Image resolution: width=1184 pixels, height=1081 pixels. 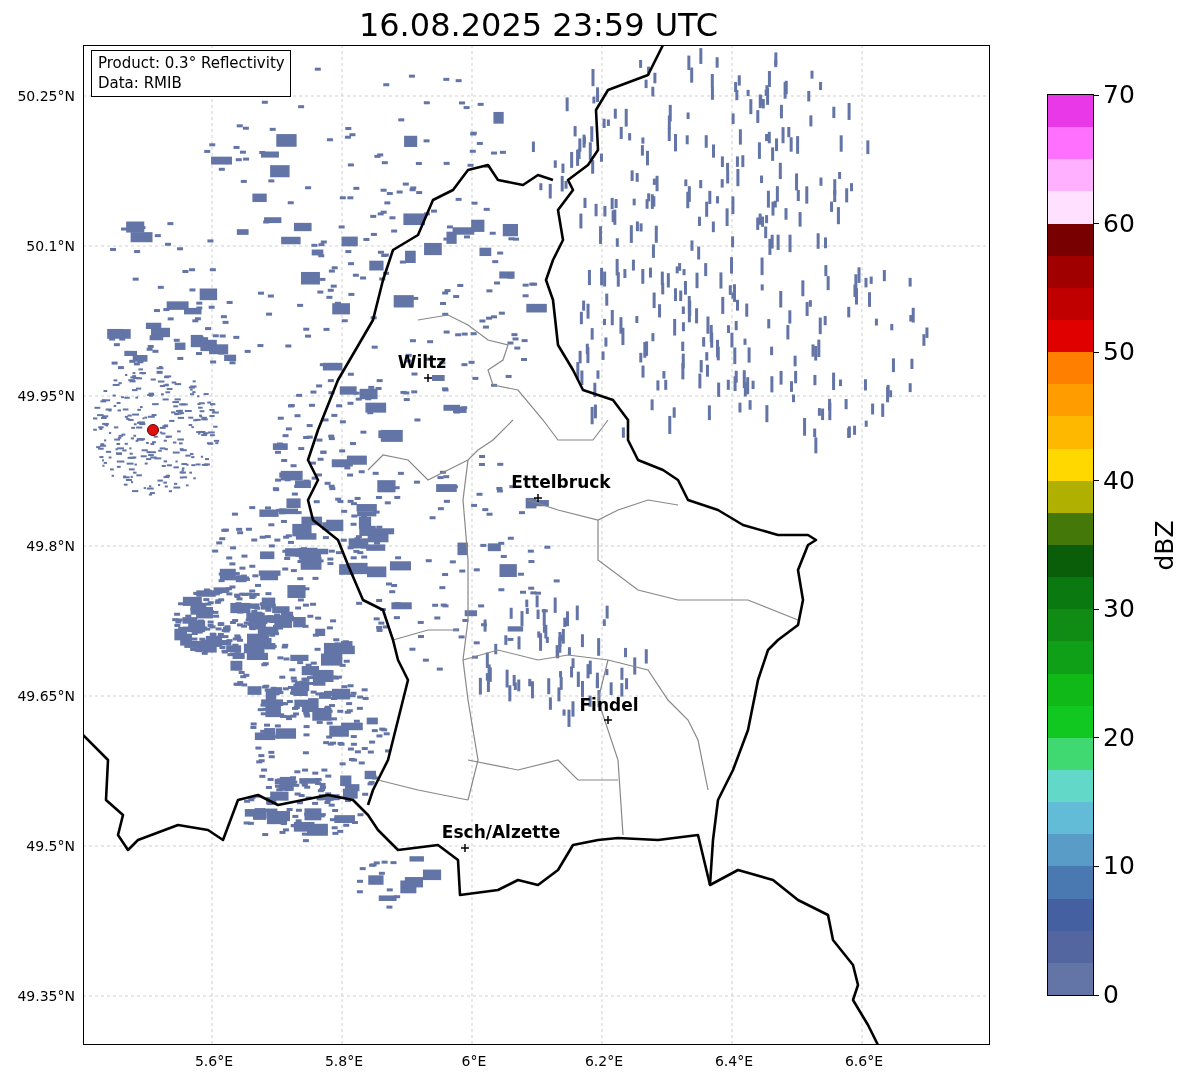 I want to click on longitude-label: 5.6°E, so click(x=214, y=1061).